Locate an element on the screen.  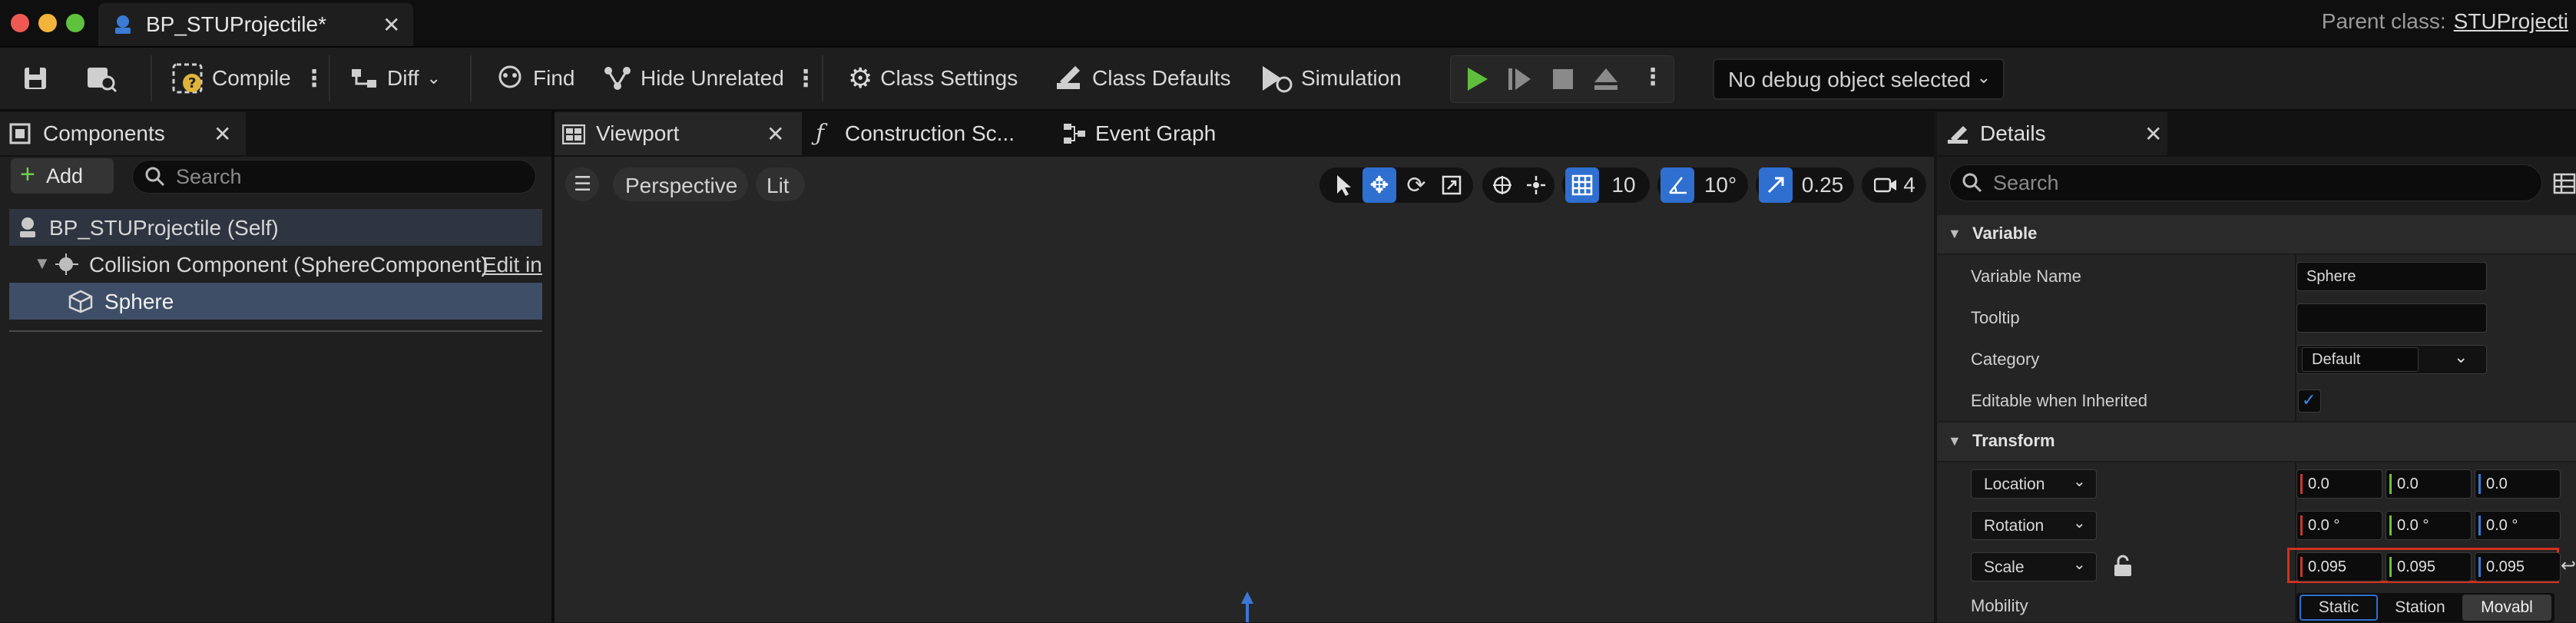
components-search-input: Search is located at coordinates (334, 177).